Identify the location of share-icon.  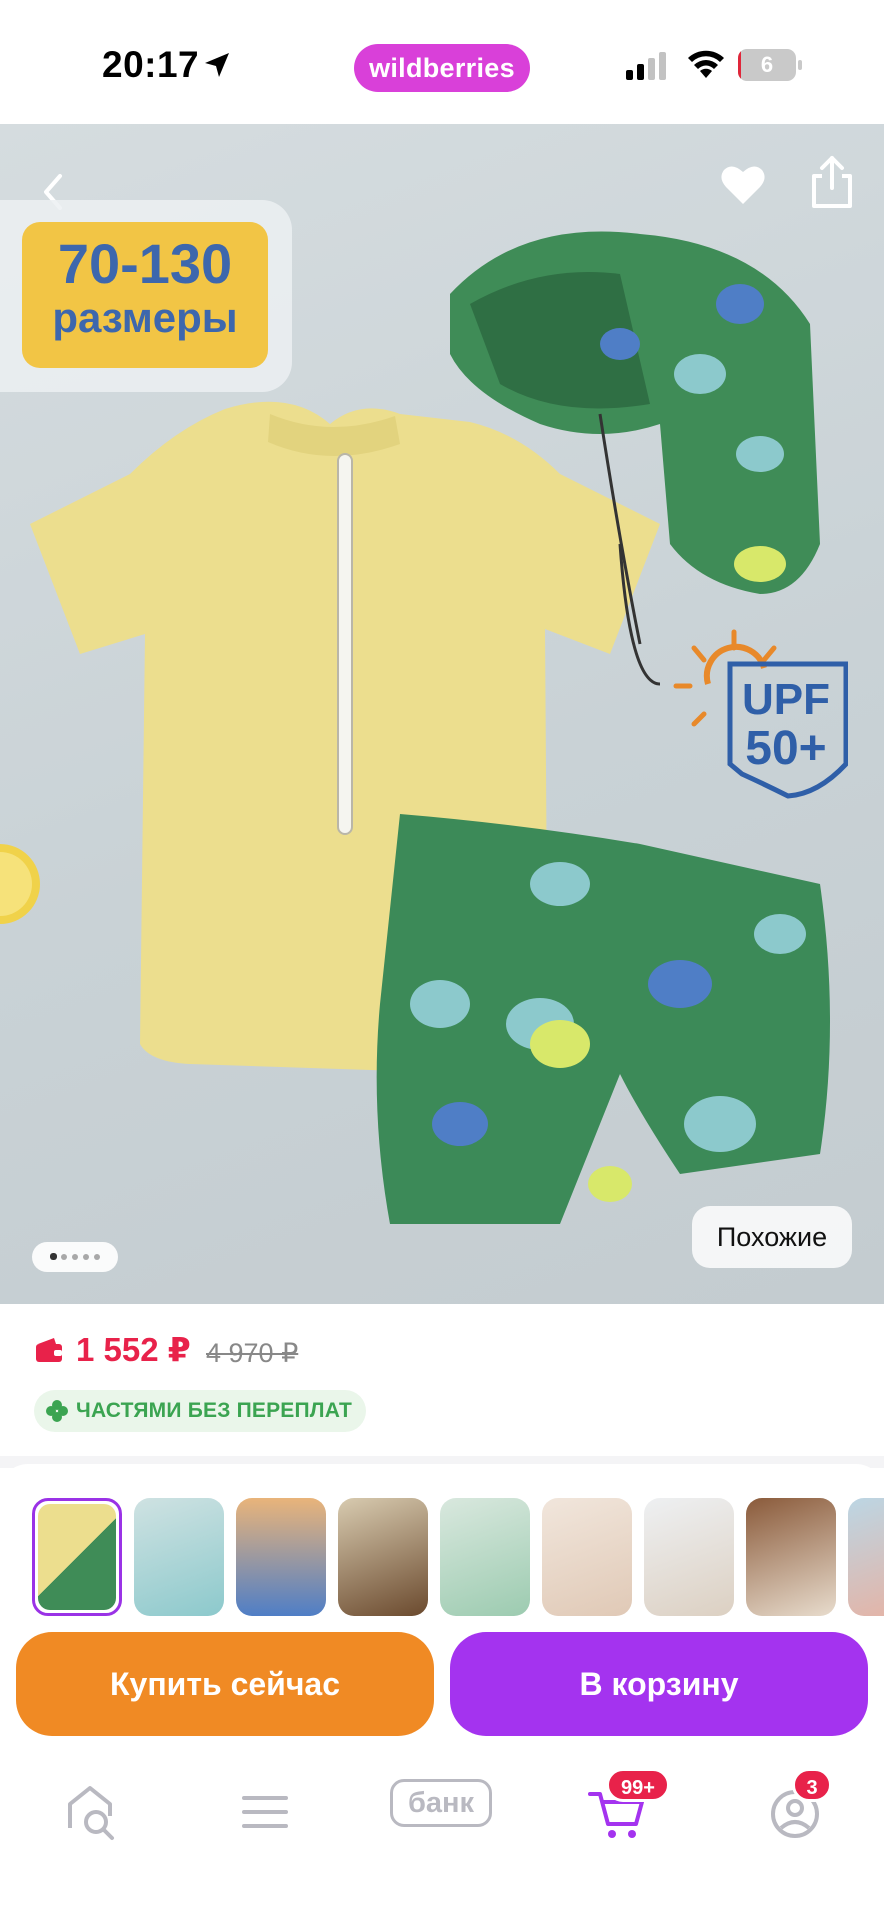
(832, 183).